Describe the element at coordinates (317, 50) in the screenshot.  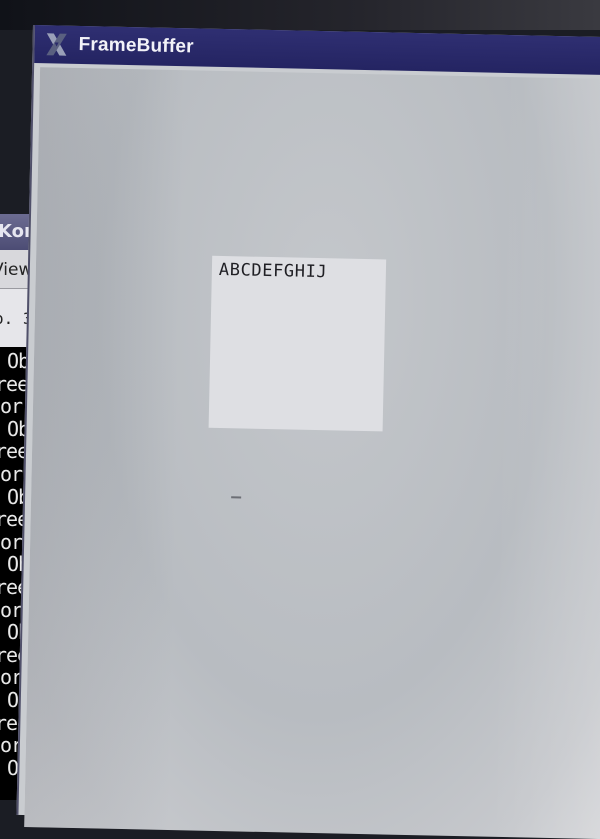
I see `framebuffer-titlebar: FrameBuffer` at that location.